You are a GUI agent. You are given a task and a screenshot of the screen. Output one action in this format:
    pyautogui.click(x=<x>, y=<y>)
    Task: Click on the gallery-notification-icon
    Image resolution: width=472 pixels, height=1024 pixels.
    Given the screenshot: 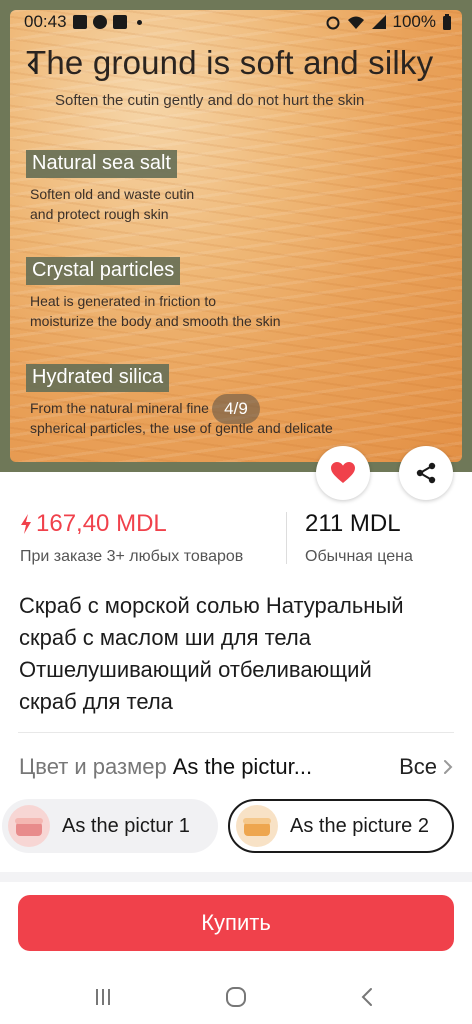 What is the action you would take?
    pyautogui.click(x=79, y=22)
    